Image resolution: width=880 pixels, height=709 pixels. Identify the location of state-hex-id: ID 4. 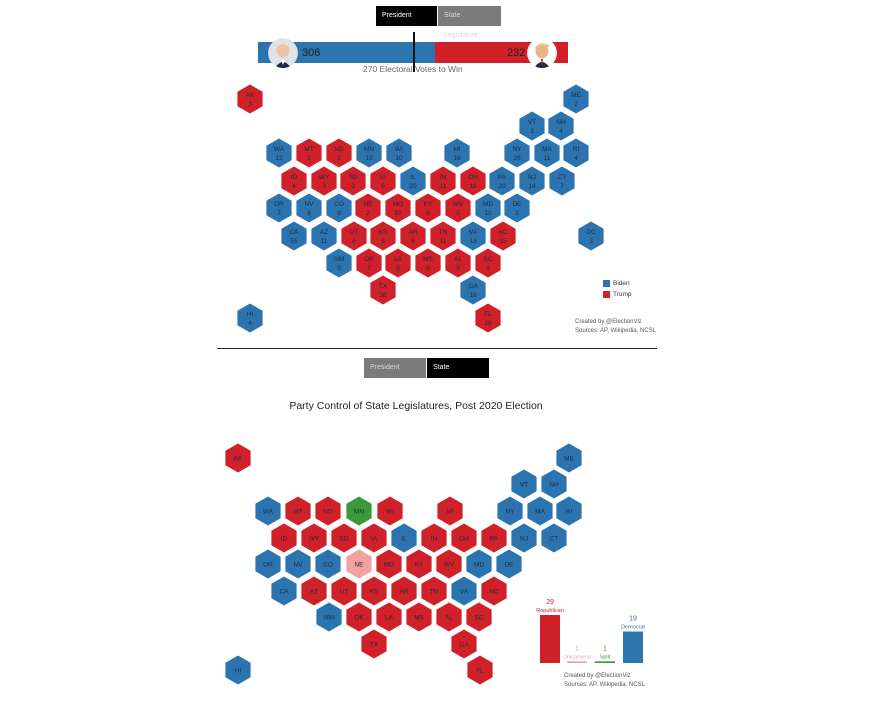
(294, 181).